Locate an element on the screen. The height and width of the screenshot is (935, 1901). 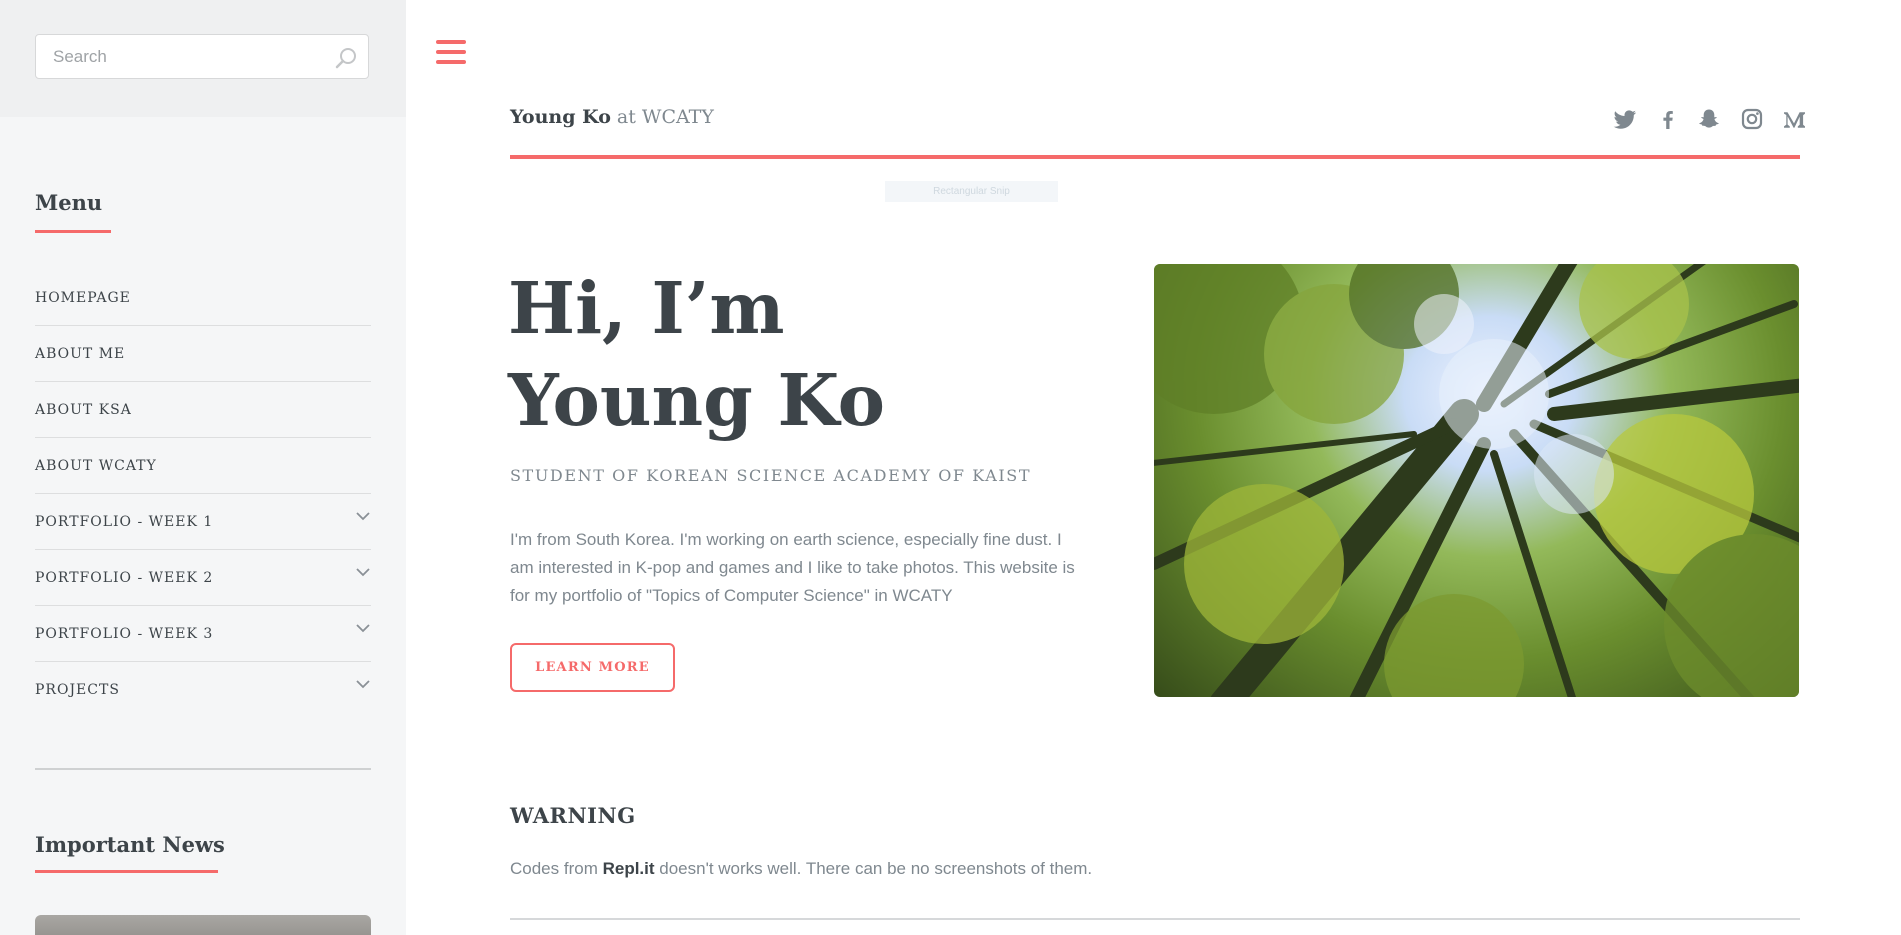
sidebar-item-label: ABOUT WCATY is located at coordinates (96, 466).